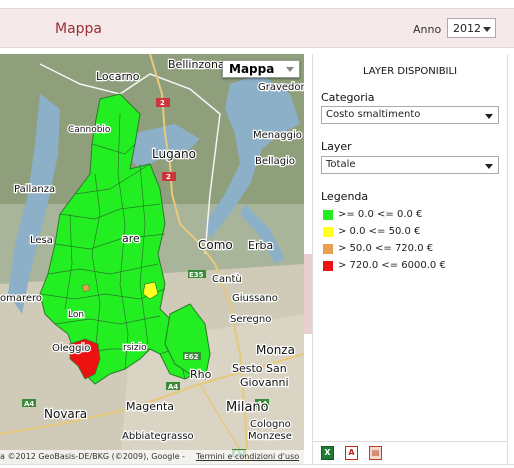  What do you see at coordinates (21, 298) in the screenshot?
I see `place-label-omarero: omarero` at bounding box center [21, 298].